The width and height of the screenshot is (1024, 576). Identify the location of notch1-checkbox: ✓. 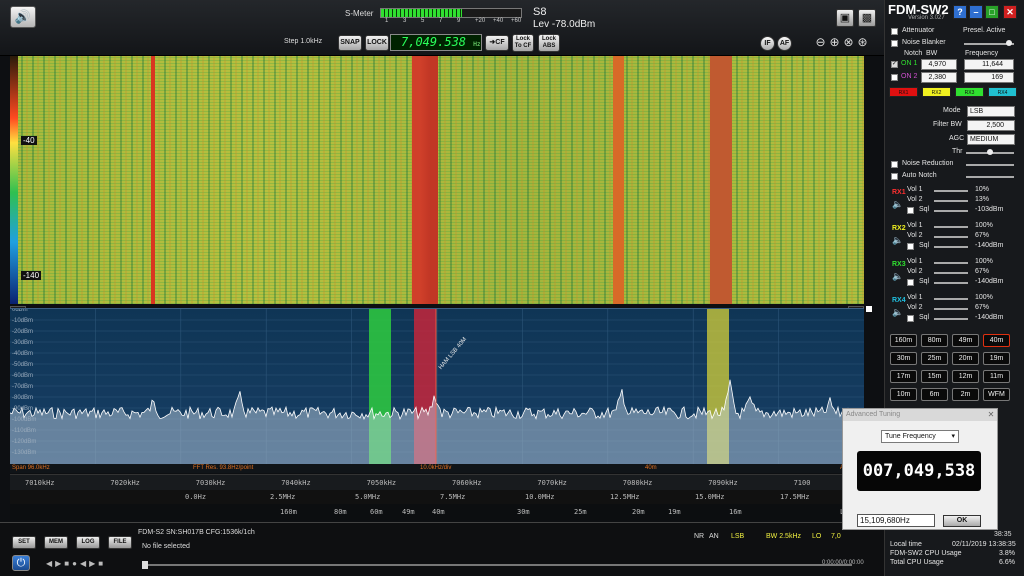
(894, 64).